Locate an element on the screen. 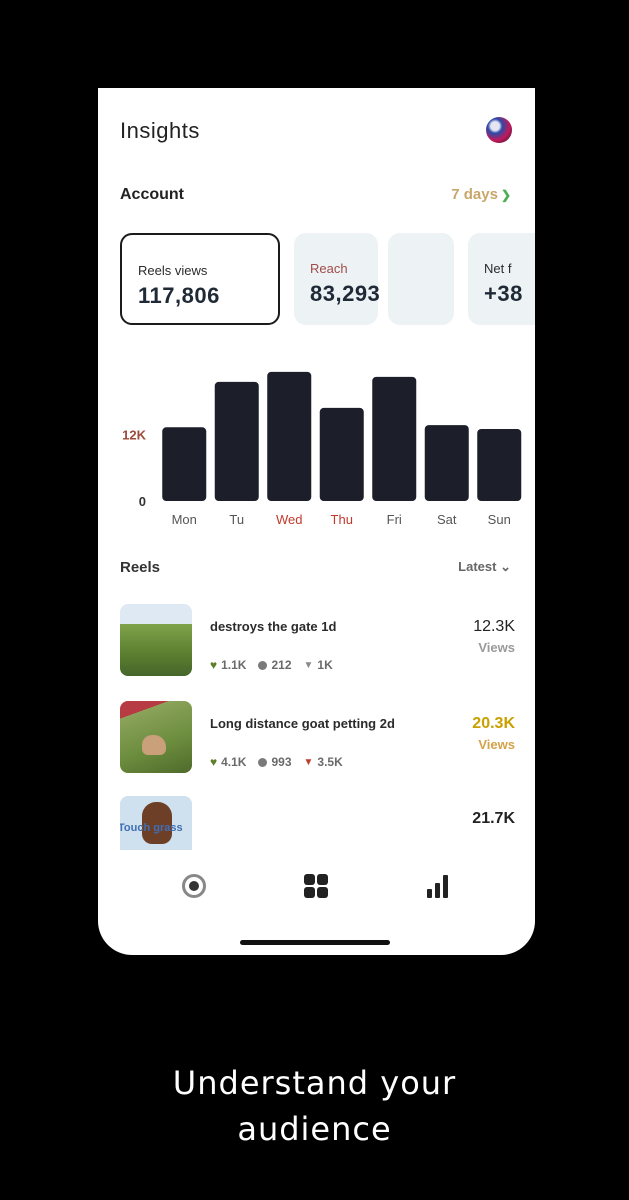 The height and width of the screenshot is (1200, 629). avatar is located at coordinates (499, 130).